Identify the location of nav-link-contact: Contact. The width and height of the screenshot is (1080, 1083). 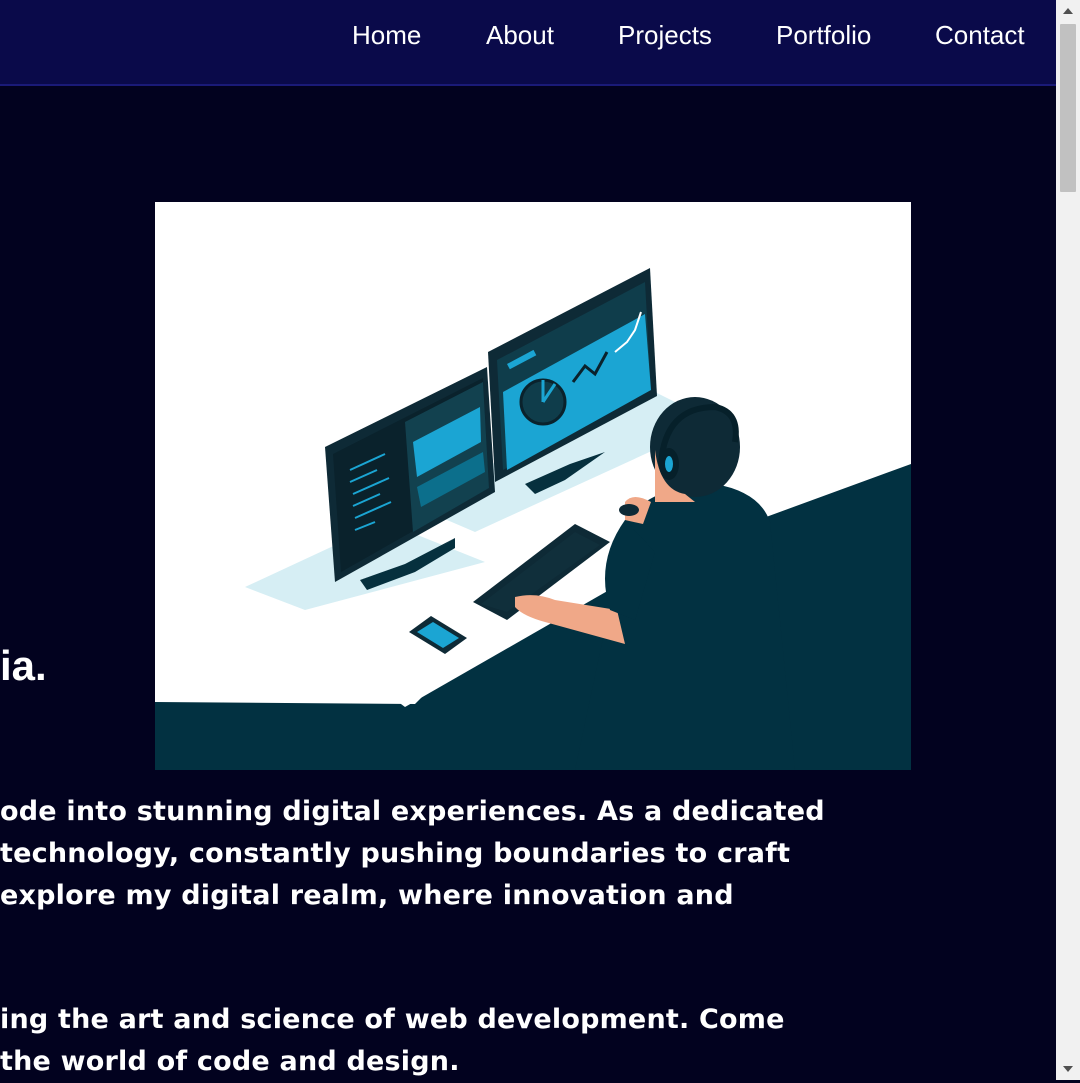
(980, 35).